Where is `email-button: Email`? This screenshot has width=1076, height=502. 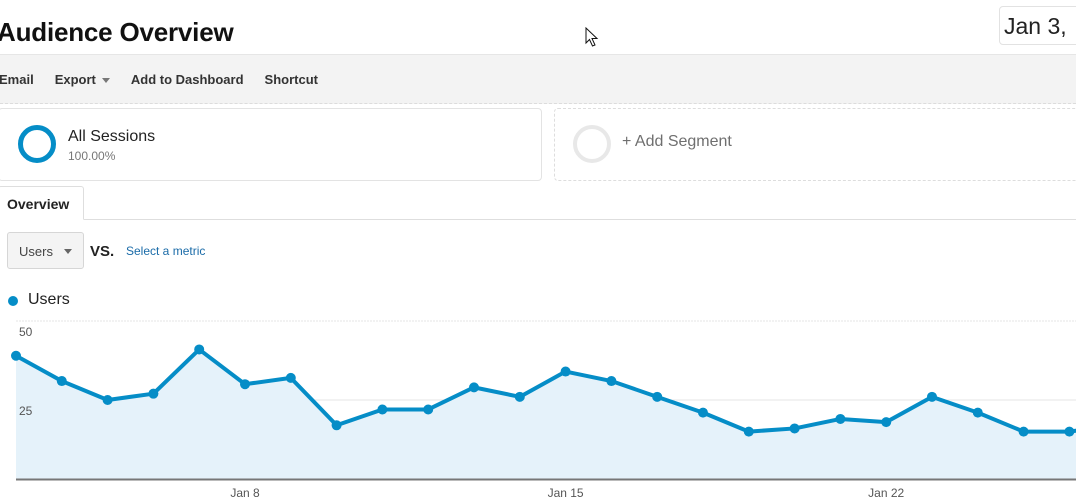 email-button: Email is located at coordinates (17, 79).